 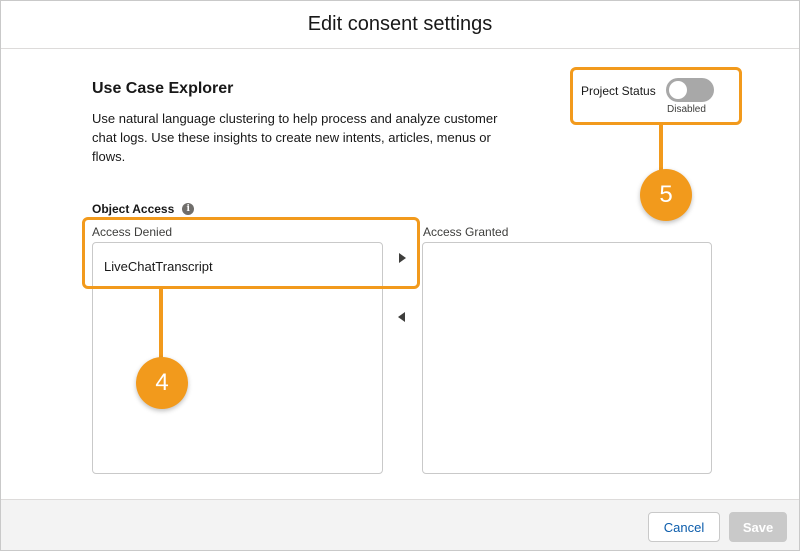 I want to click on project-status-highlight: Project Status Disabled, so click(x=656, y=96).